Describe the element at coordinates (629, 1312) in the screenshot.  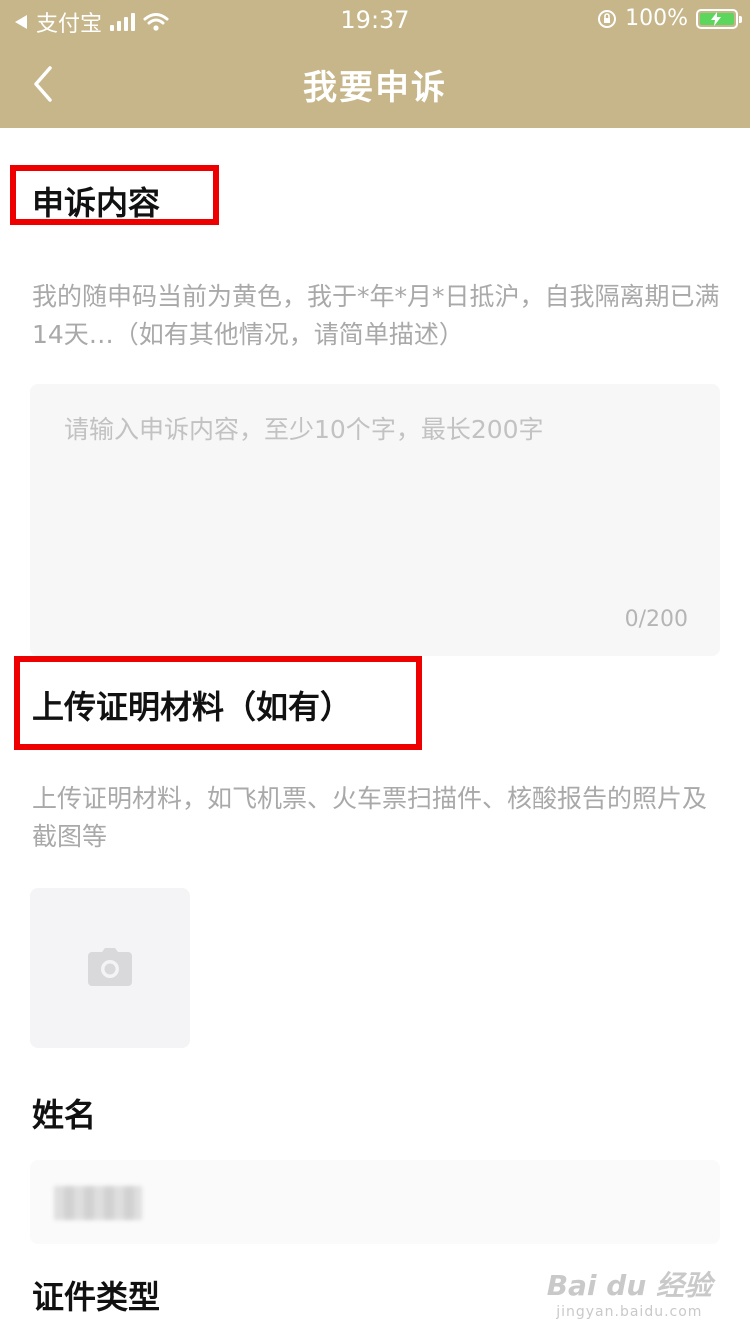
I see `watermark-site: jingyan.baidu.com` at that location.